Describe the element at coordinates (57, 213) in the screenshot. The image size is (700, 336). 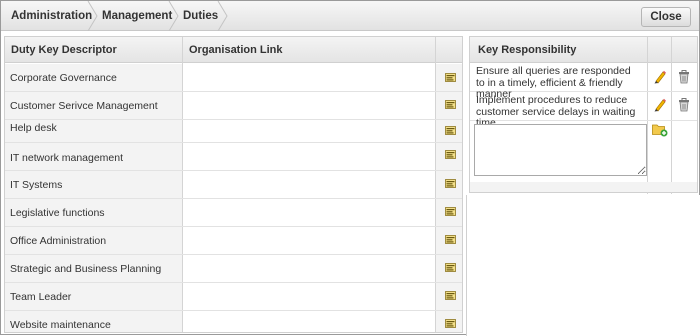
I see `duty-descriptor-text: Legislative functions` at that location.